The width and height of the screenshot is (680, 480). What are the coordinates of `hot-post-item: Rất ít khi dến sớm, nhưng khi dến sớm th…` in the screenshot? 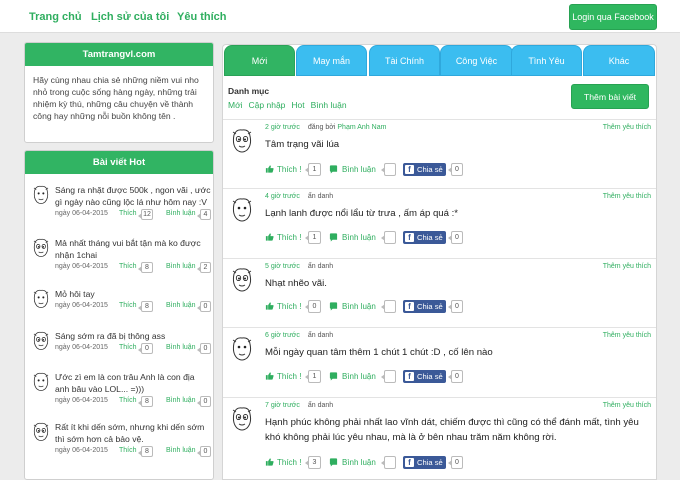 It's located at (121, 443).